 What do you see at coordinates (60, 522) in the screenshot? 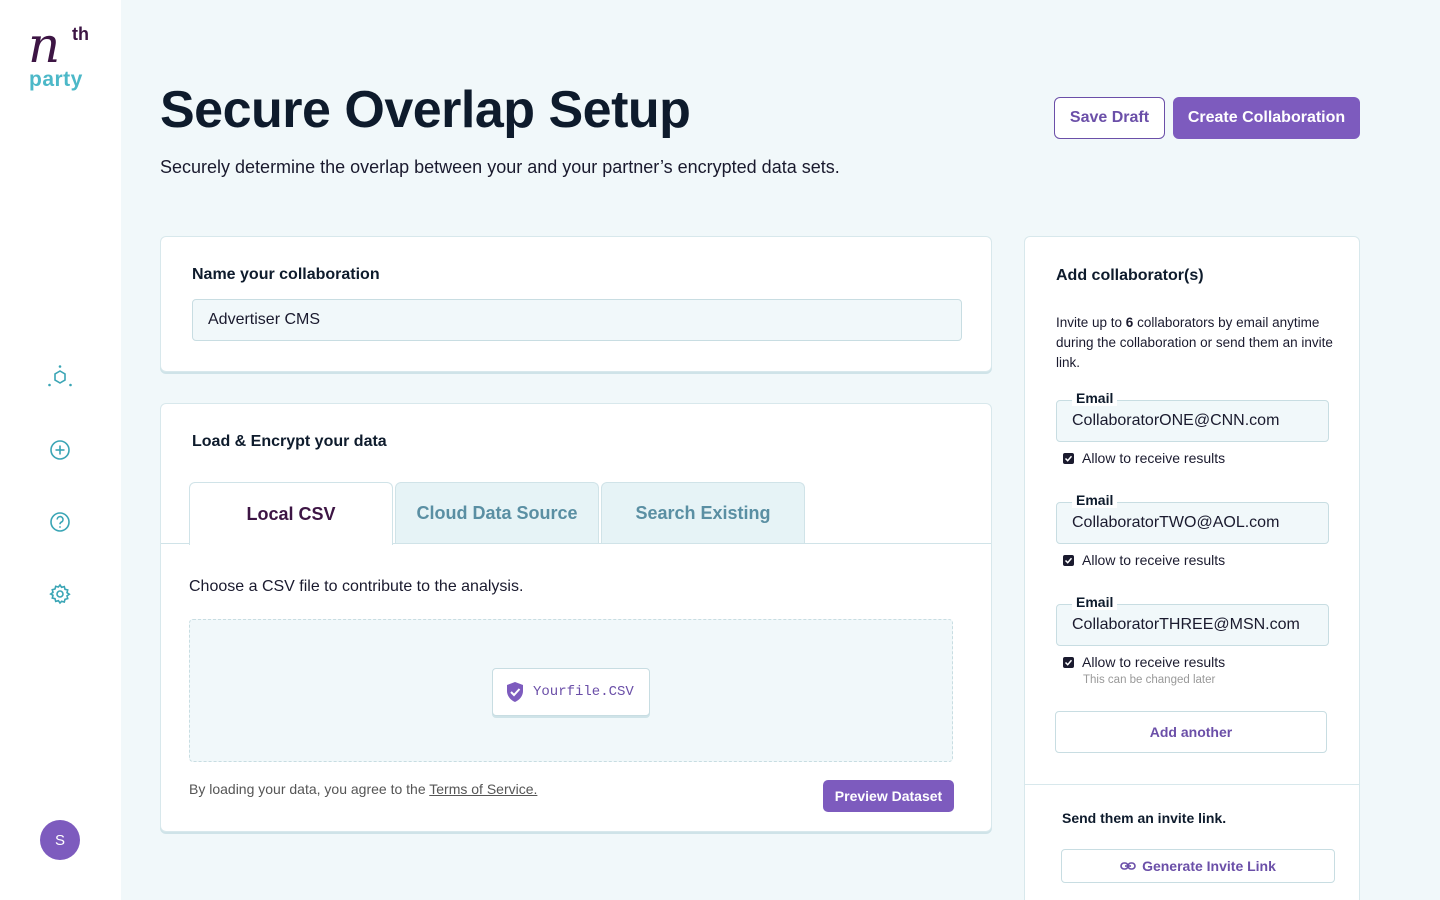
I see `nav-help-icon` at bounding box center [60, 522].